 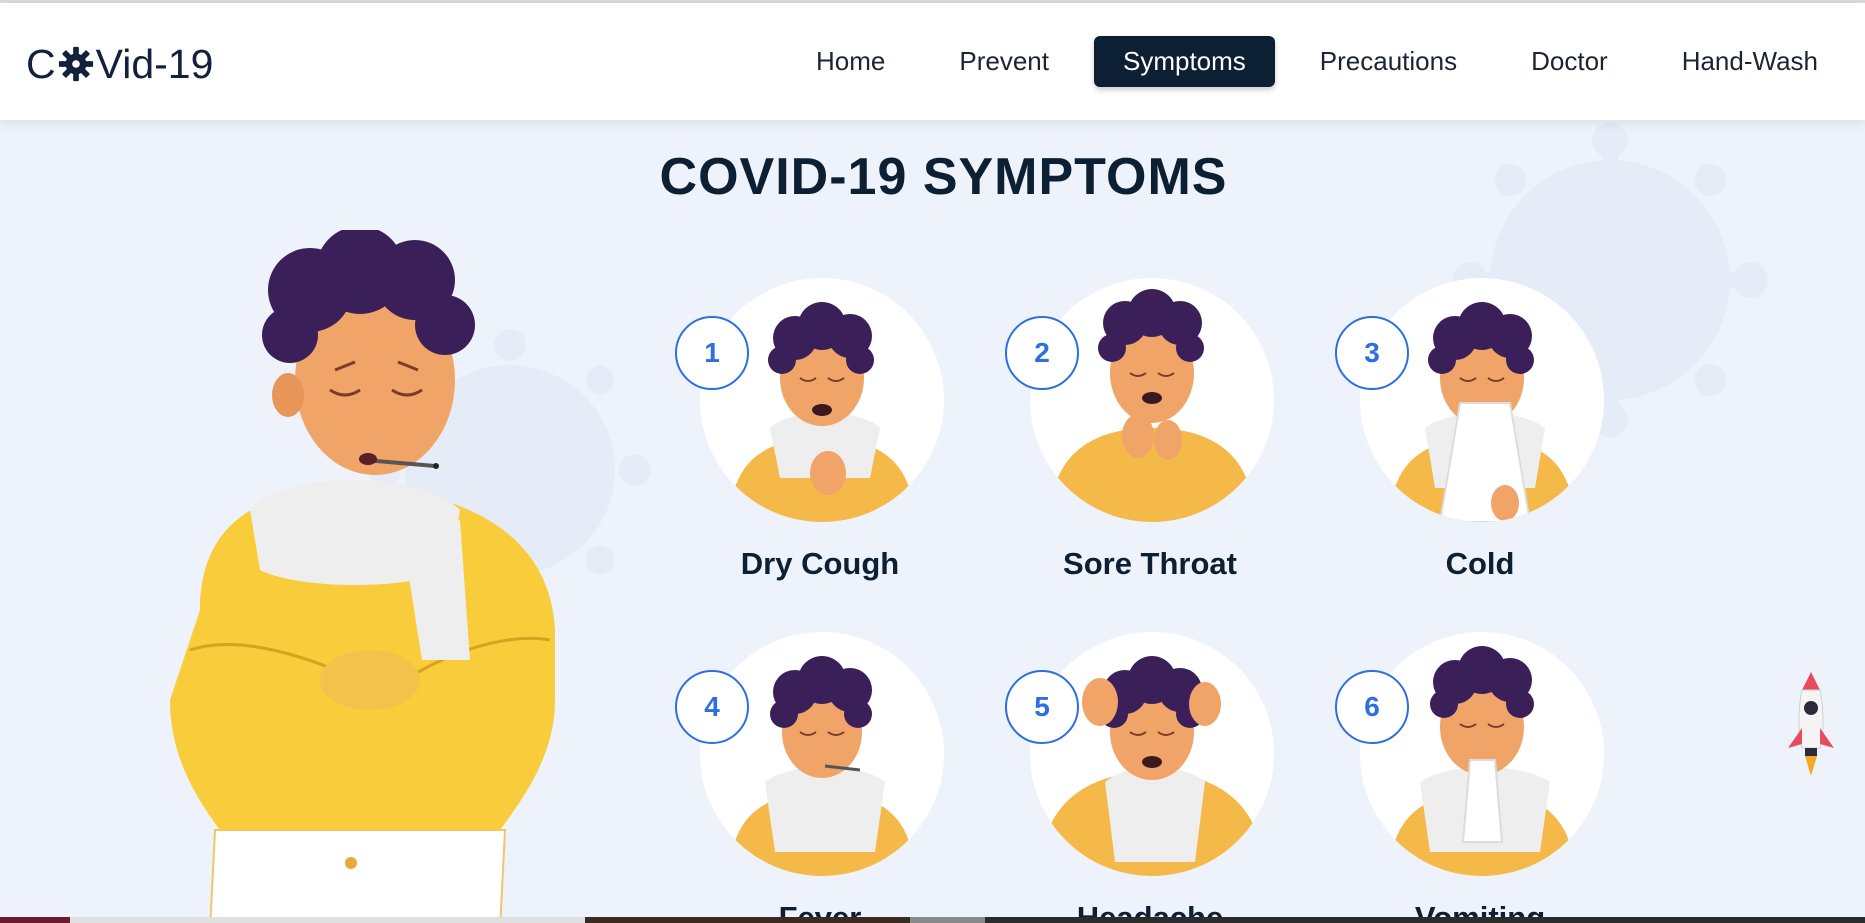 What do you see at coordinates (1372, 707) in the screenshot?
I see `symptom-number-badge: 6` at bounding box center [1372, 707].